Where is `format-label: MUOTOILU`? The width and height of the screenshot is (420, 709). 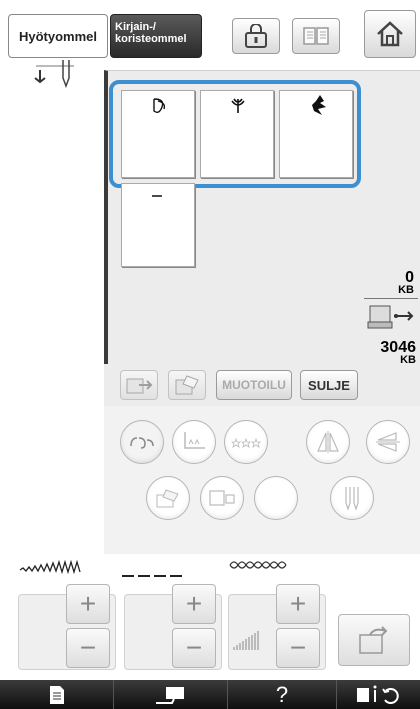
format-label: MUOTOILU is located at coordinates (254, 385).